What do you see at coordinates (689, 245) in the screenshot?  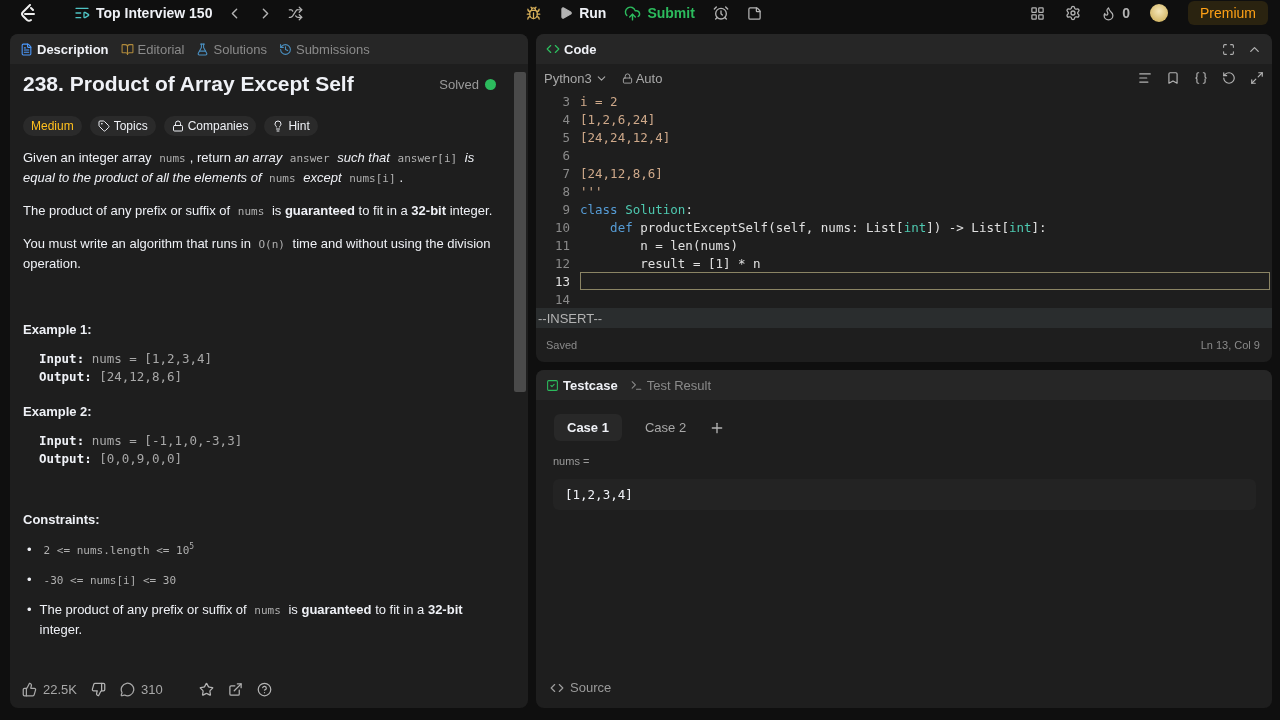 I see `code-line: n = len(nums)` at bounding box center [689, 245].